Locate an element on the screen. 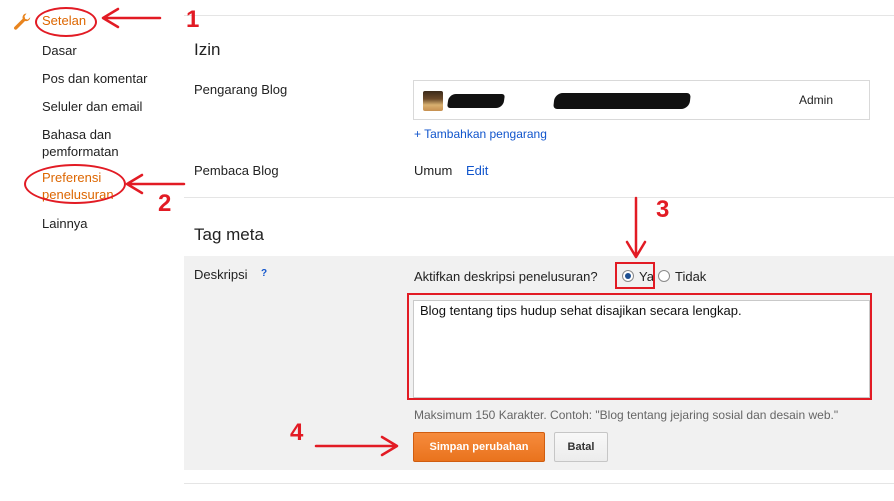 The width and height of the screenshot is (894, 501). redacted-email is located at coordinates (622, 101).